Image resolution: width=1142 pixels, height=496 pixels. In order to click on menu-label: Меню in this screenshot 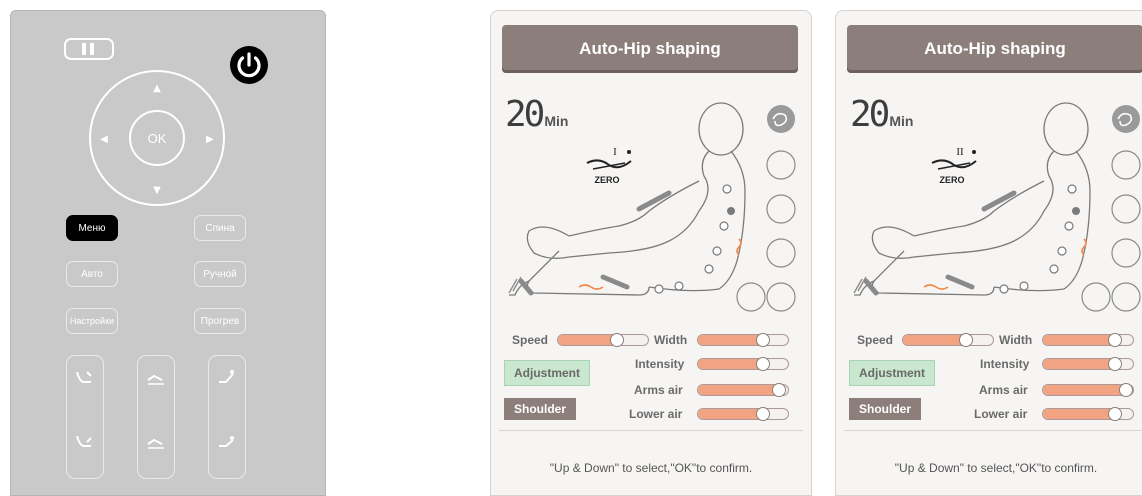, I will do `click(92, 228)`.